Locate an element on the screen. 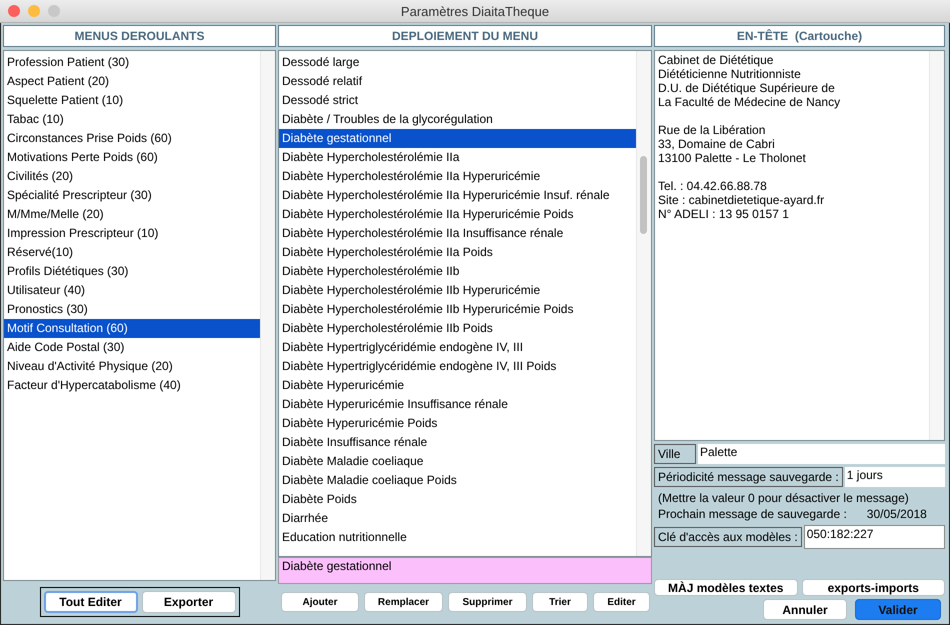 The height and width of the screenshot is (625, 950). next-save-label: Prochain message de sauvegarde : is located at coordinates (752, 514).